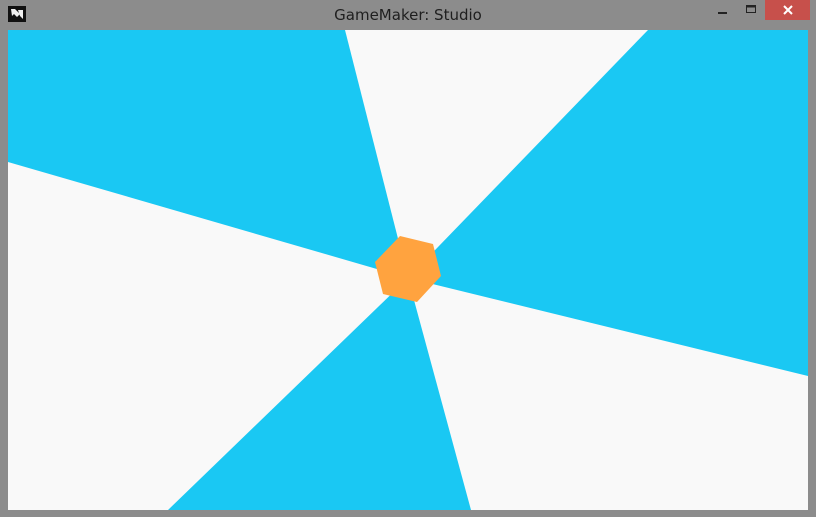 The image size is (816, 517). Describe the element at coordinates (723, 10) in the screenshot. I see `minimize-button` at that location.